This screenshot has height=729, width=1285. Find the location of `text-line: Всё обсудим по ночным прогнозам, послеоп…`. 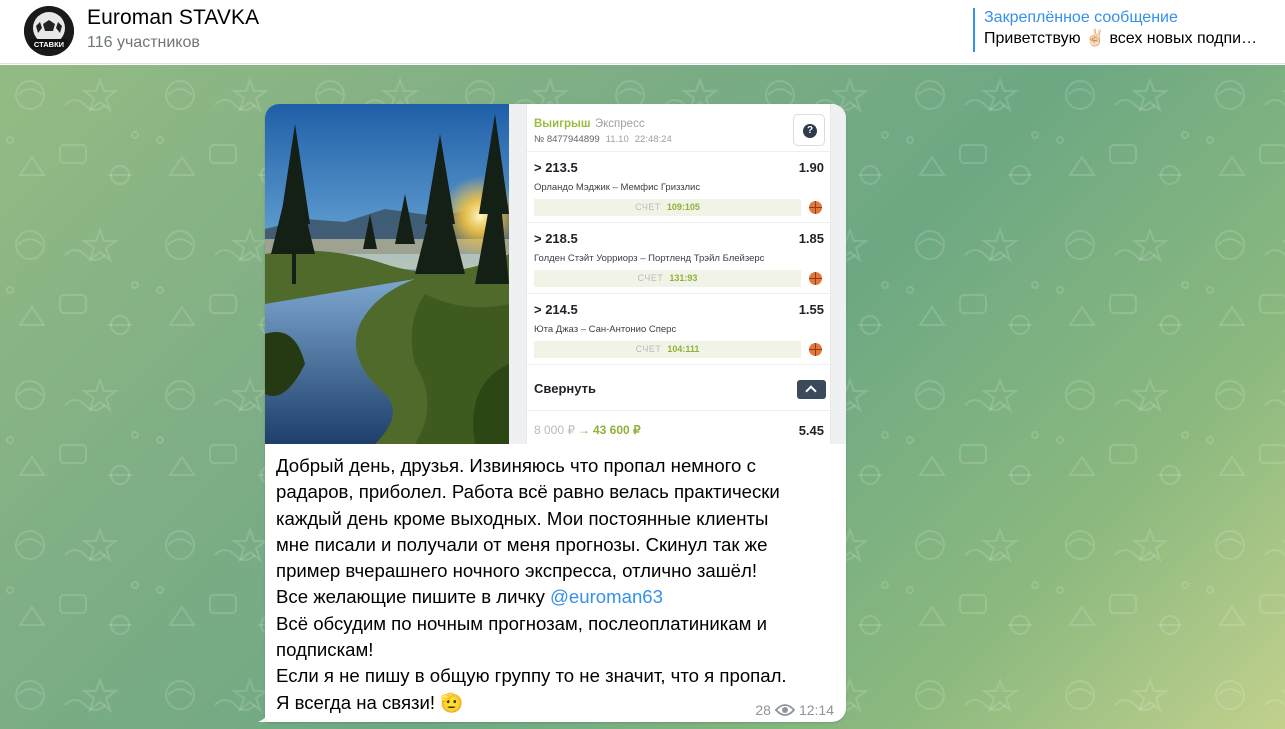

text-line: Всё обсудим по ночным прогнозам, послеоп… is located at coordinates (521, 623).